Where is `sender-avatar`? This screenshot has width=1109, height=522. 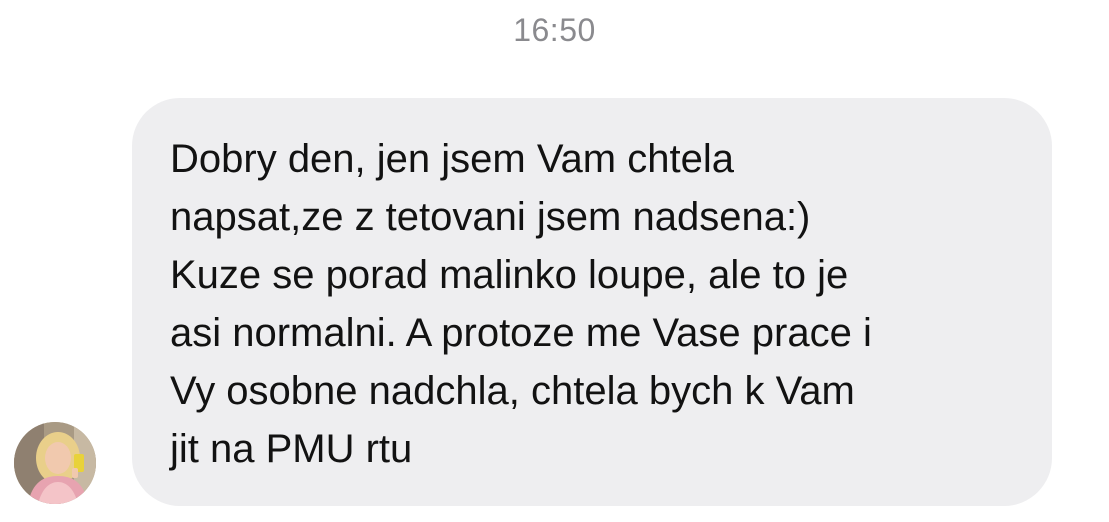 sender-avatar is located at coordinates (55, 463).